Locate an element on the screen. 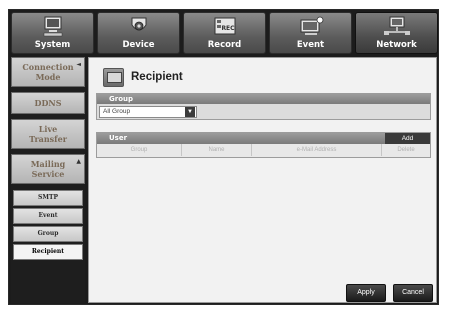  sidebar-subitem-recipient: Recipient is located at coordinates (48, 252).